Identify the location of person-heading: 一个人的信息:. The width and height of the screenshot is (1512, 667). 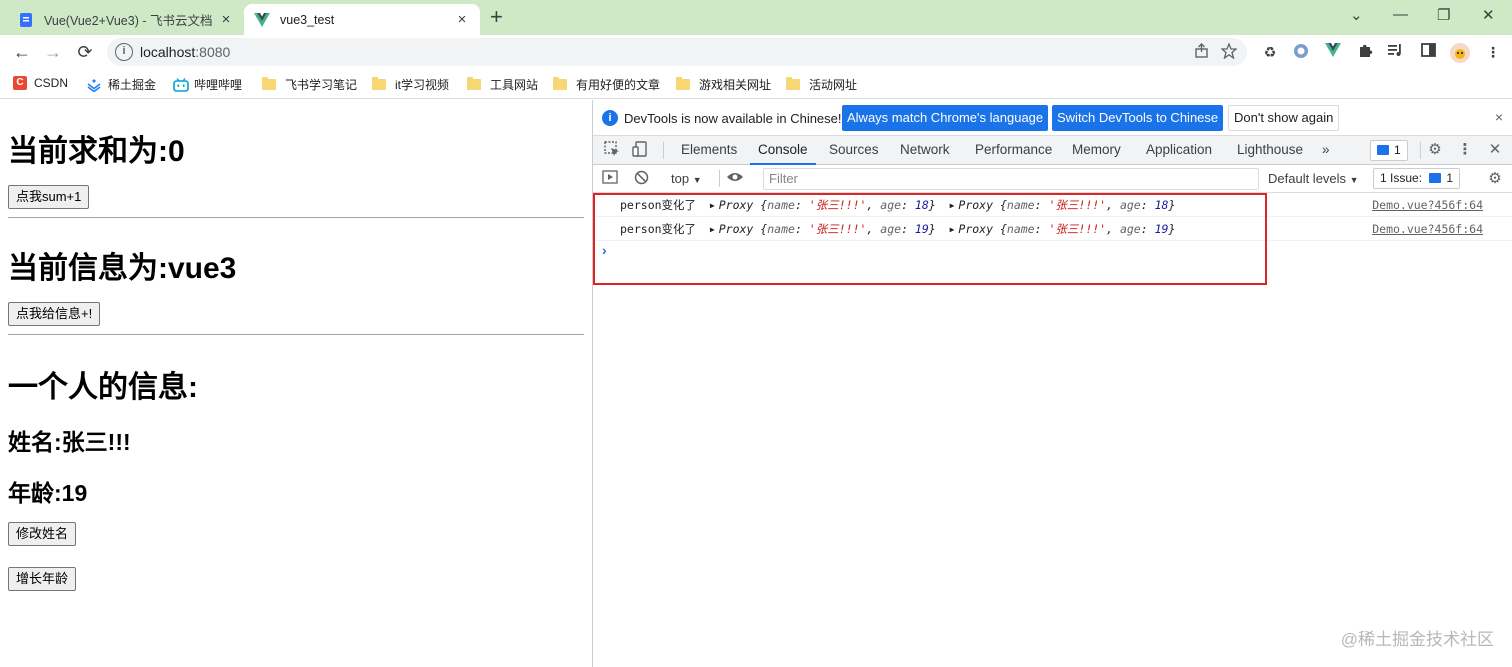
(103, 387).